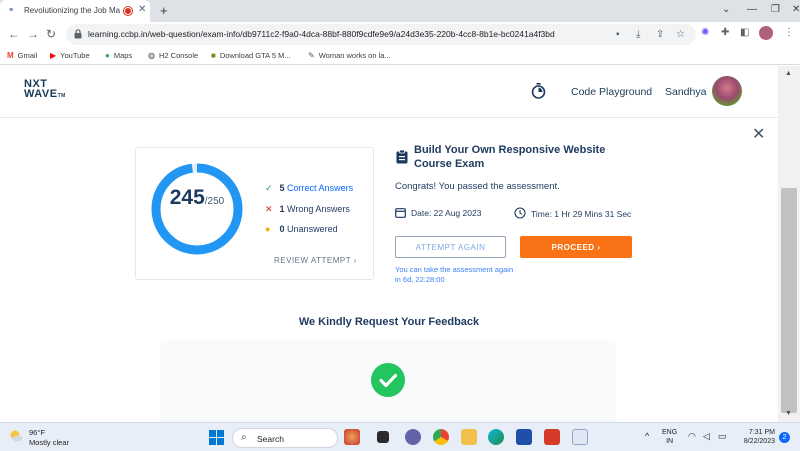 The image size is (800, 451). What do you see at coordinates (173, 55) in the screenshot?
I see `bookmark-h2-console: ◍ H2 Console` at bounding box center [173, 55].